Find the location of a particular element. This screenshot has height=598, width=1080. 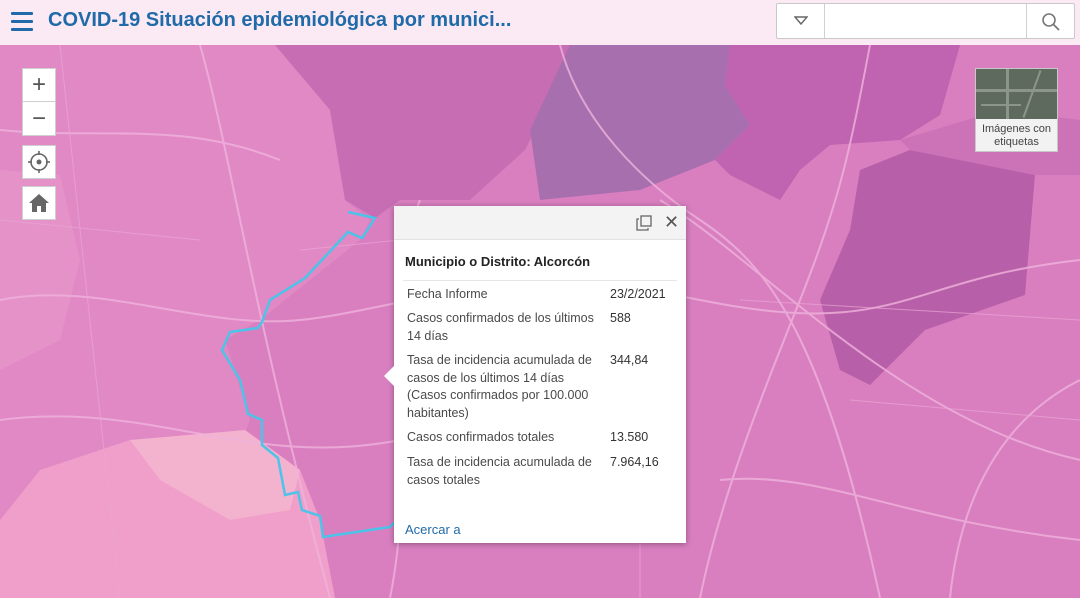

field-value-fecha: 23/2/2021 is located at coordinates (638, 294).